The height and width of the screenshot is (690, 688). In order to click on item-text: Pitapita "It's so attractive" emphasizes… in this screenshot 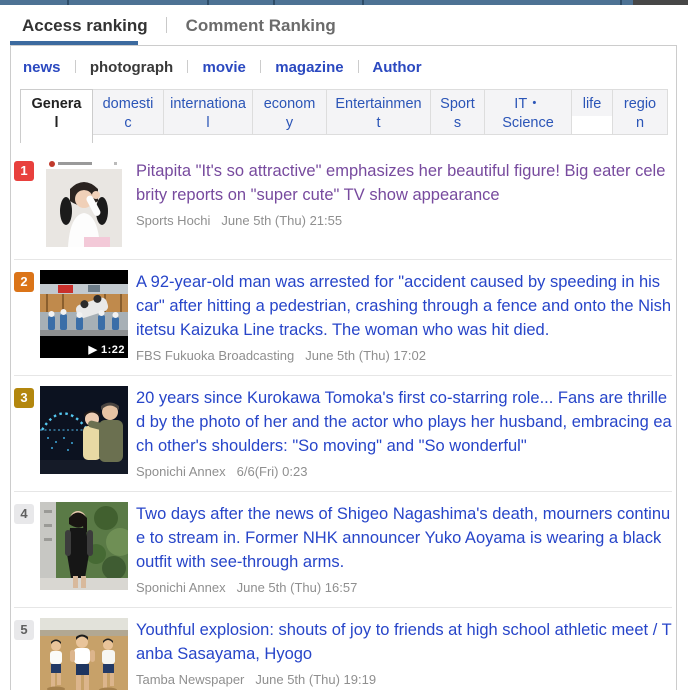, I will do `click(404, 203)`.